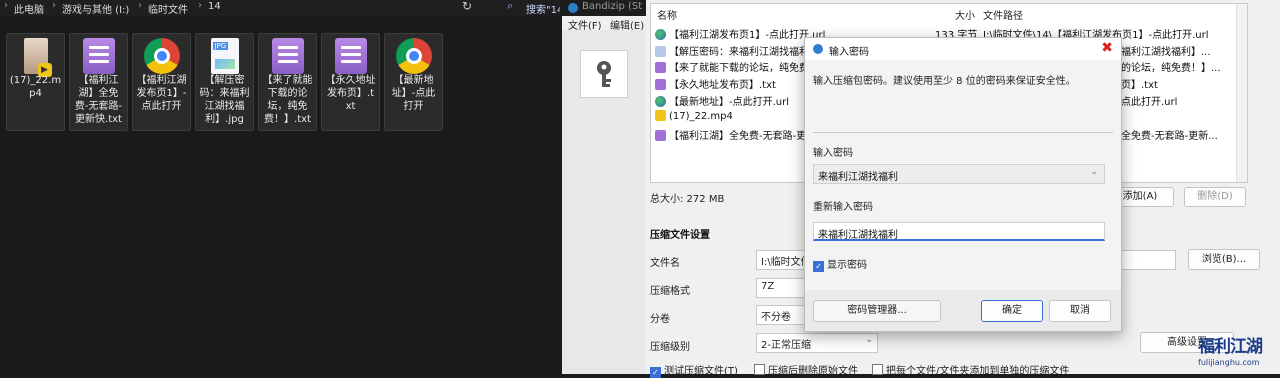 The height and width of the screenshot is (378, 1280). I want to click on cancel-button: 取消, so click(1080, 311).